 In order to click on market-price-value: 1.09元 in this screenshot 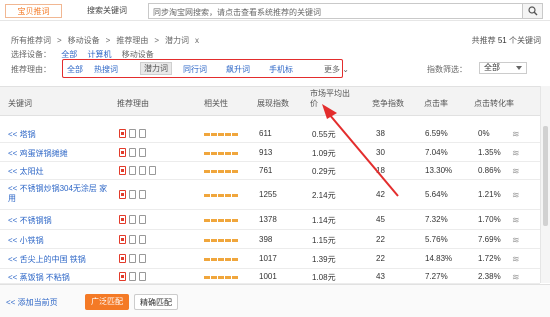, I will do `click(324, 153)`.